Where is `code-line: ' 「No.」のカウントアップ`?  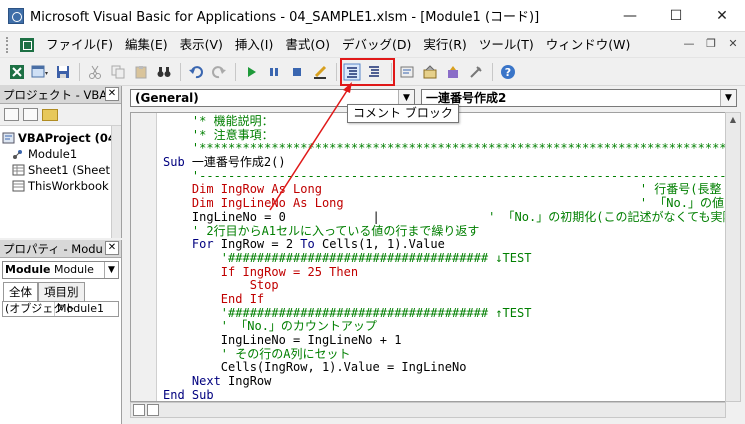 code-line: ' 「No.」のカウントアップ is located at coordinates (444, 326).